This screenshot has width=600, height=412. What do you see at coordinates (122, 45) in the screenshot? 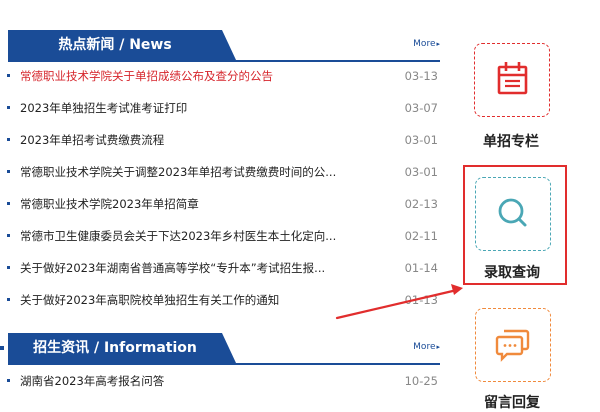
I see `hot-news-title: 热点新闻 / News` at bounding box center [122, 45].